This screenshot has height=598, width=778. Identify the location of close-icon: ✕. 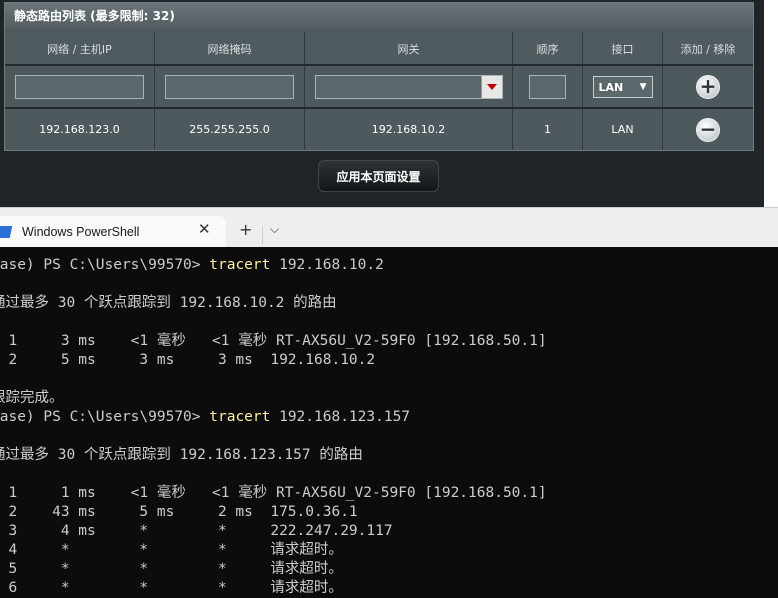
(204, 229).